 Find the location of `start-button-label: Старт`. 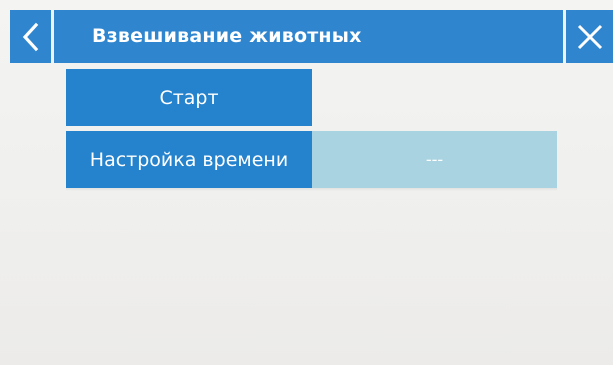

start-button-label: Старт is located at coordinates (189, 97).